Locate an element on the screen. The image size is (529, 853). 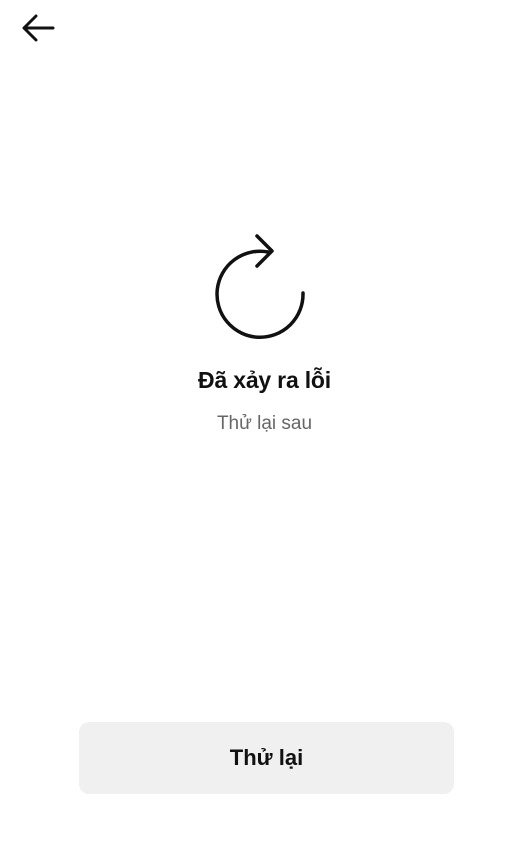
error-title: Đã xảy ra lỗi is located at coordinates (264, 380).